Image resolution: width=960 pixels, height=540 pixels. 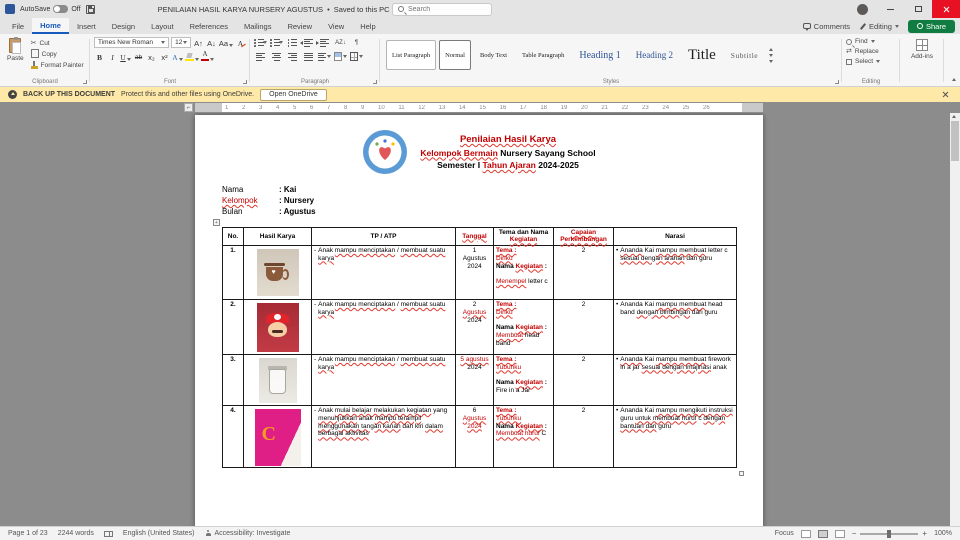 What do you see at coordinates (889, 533) in the screenshot?
I see `zoom-slider` at bounding box center [889, 533].